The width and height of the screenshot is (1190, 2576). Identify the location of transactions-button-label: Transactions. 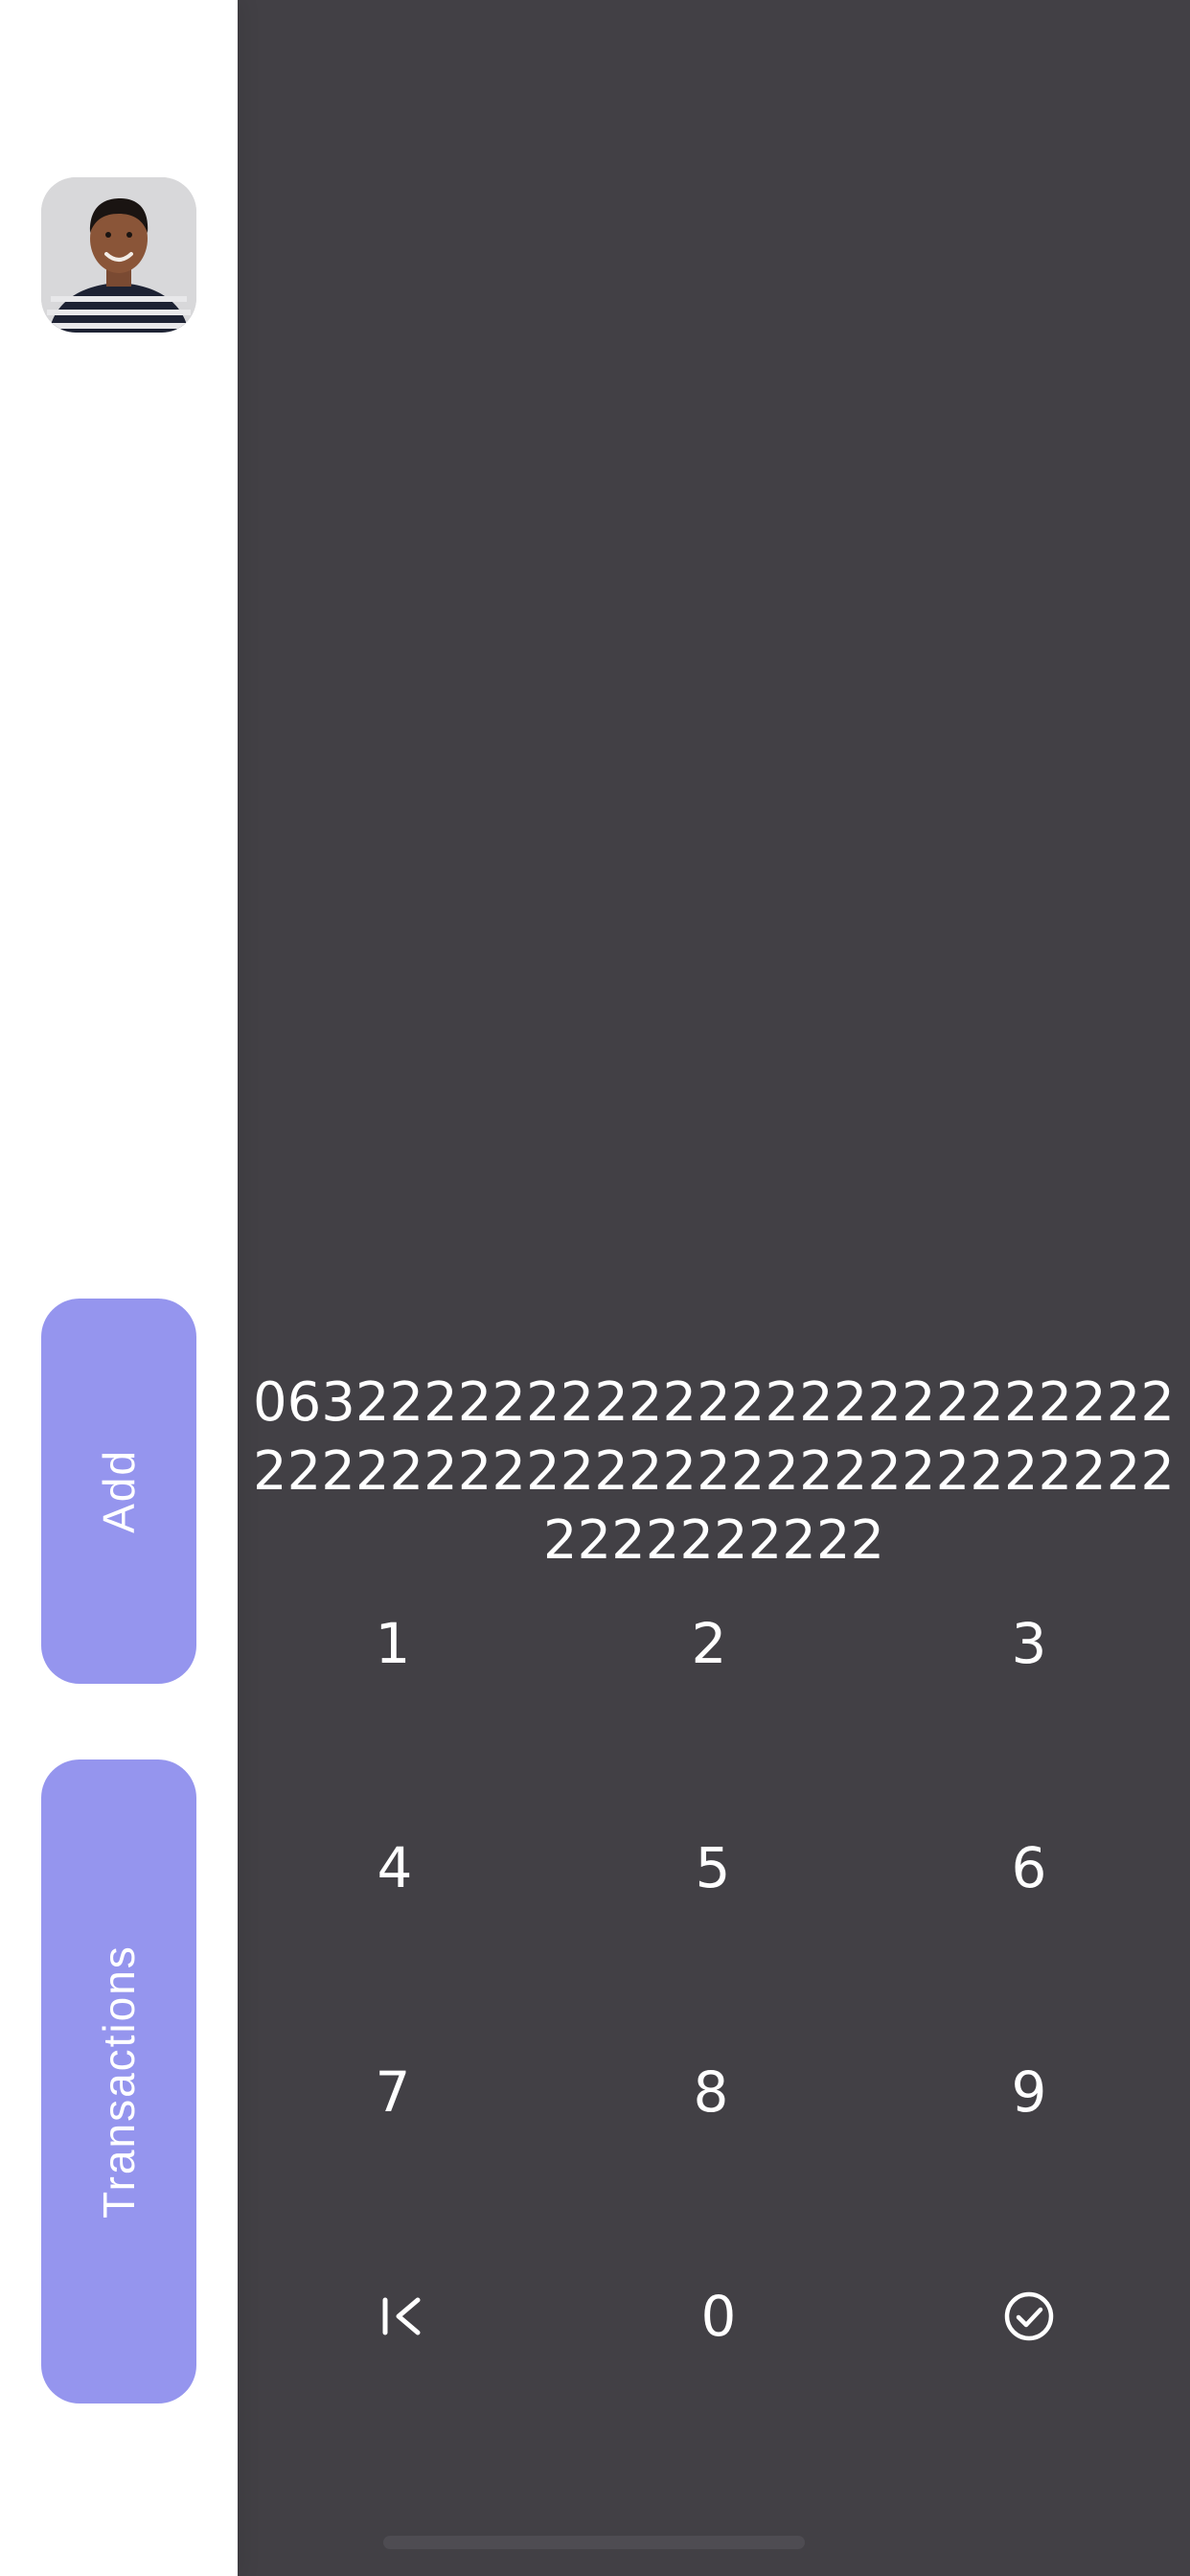
(119, 2081).